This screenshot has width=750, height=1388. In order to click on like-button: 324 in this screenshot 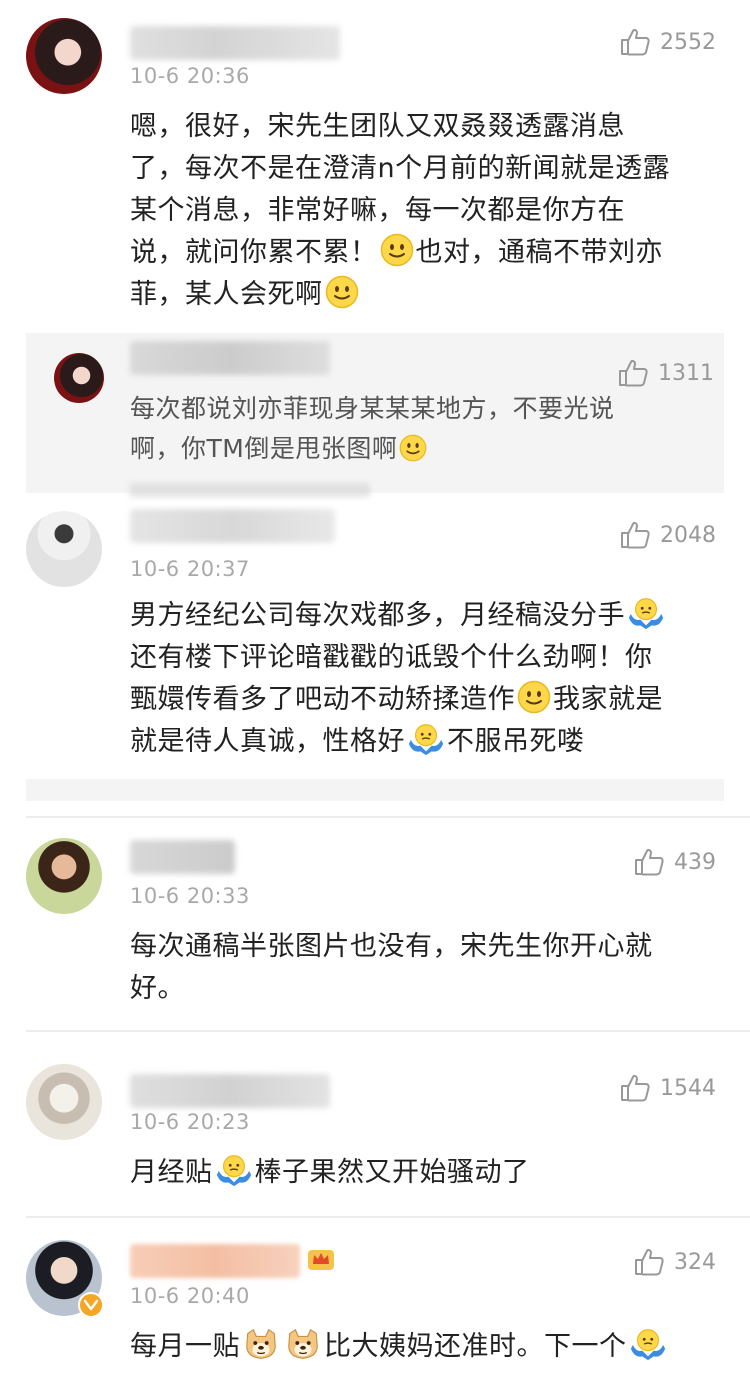, I will do `click(675, 1262)`.